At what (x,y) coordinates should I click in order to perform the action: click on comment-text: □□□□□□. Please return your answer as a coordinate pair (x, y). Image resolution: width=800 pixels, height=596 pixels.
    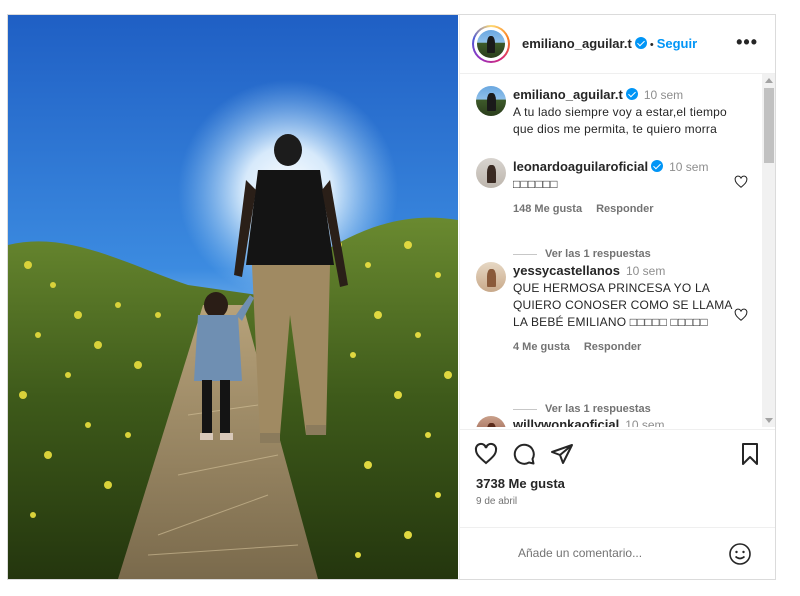
    Looking at the image, I should click on (535, 184).